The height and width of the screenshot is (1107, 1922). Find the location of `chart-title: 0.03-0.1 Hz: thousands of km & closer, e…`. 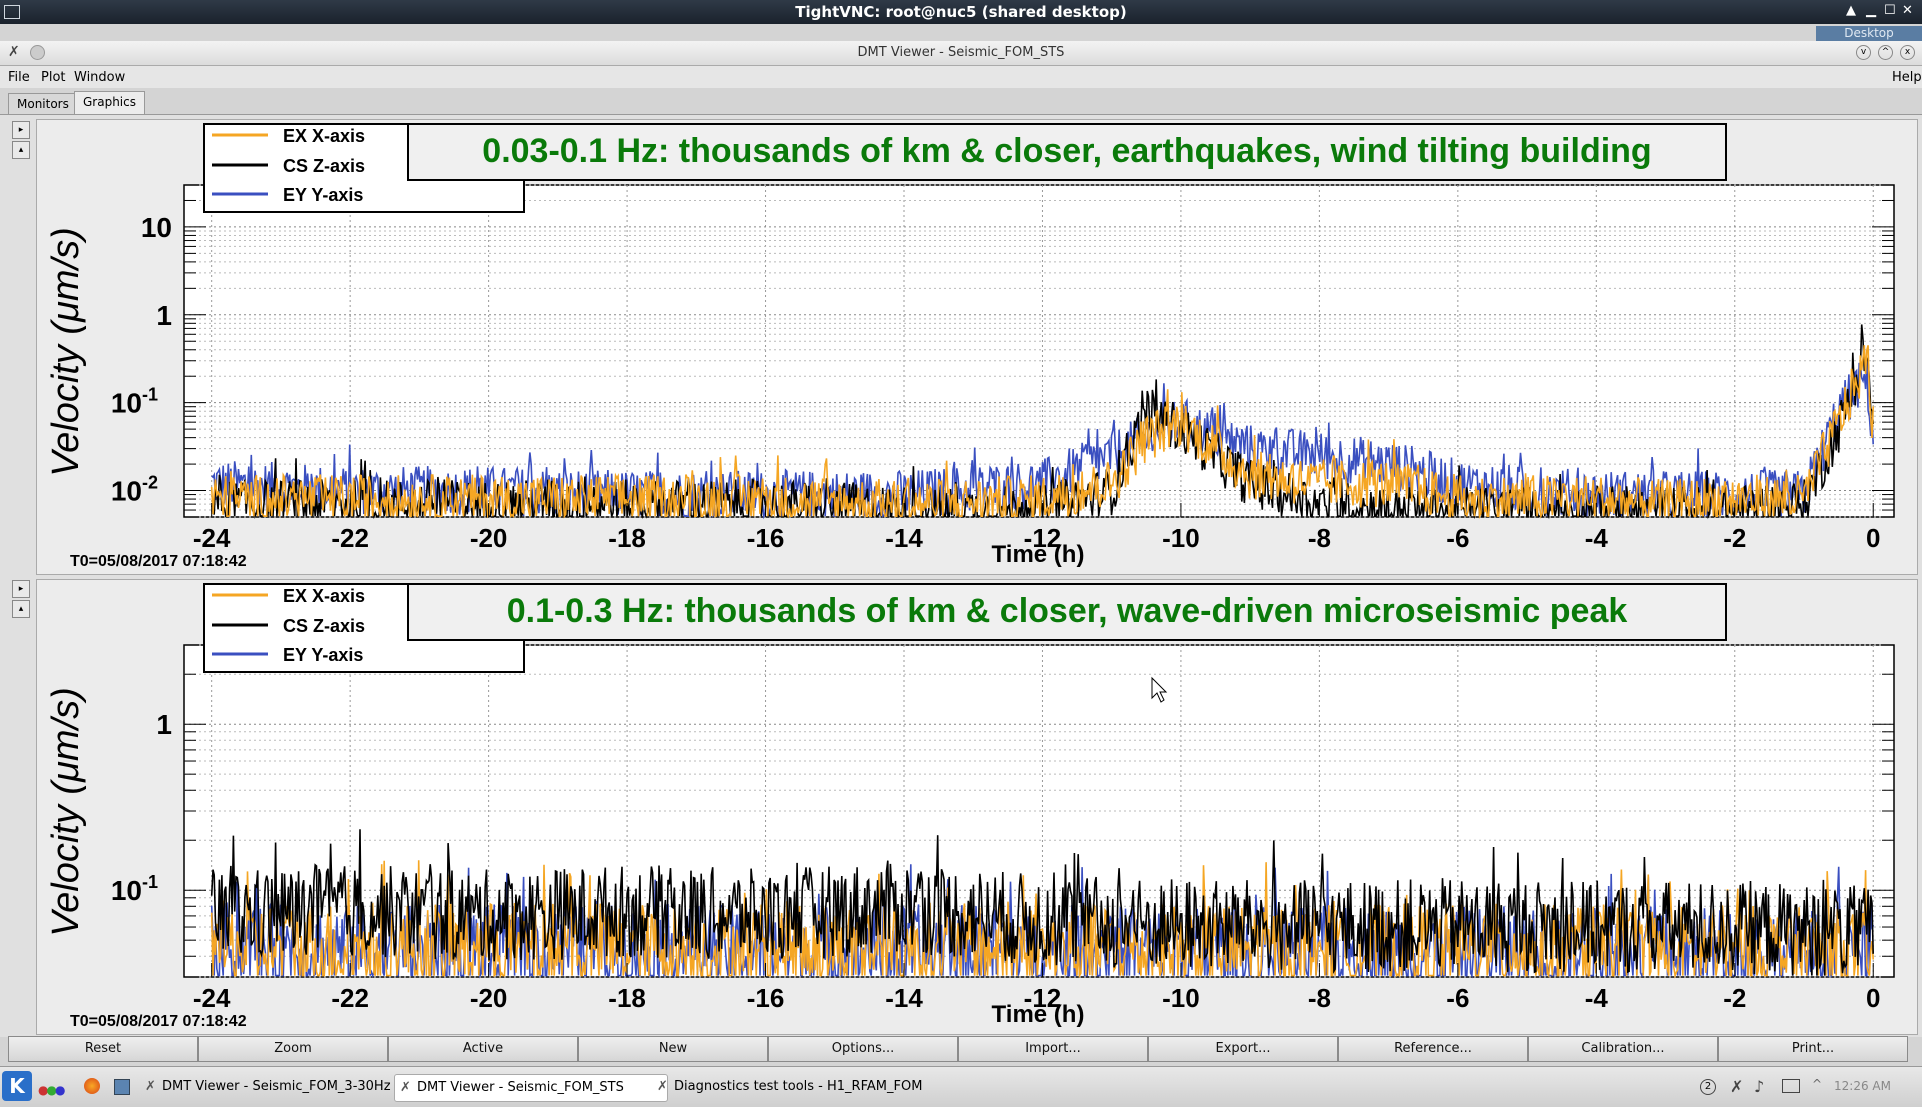

chart-title: 0.03-0.1 Hz: thousands of km & closer, e… is located at coordinates (1066, 151).